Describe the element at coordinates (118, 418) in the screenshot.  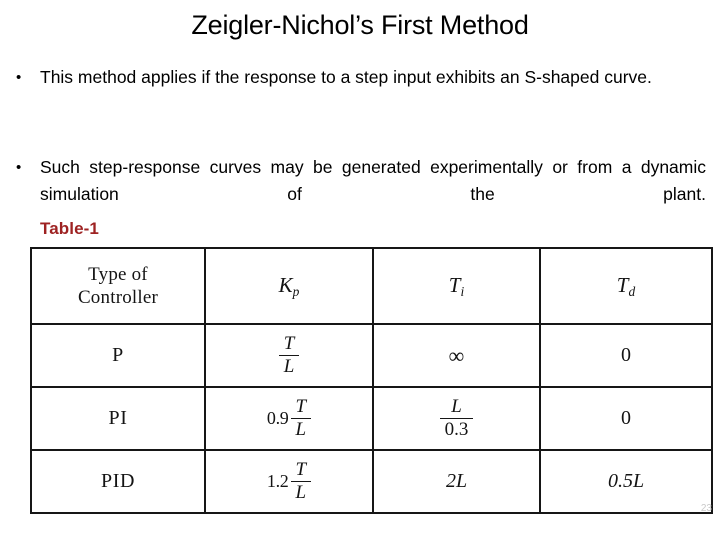
I see `cell-controller-pi: PI` at that location.